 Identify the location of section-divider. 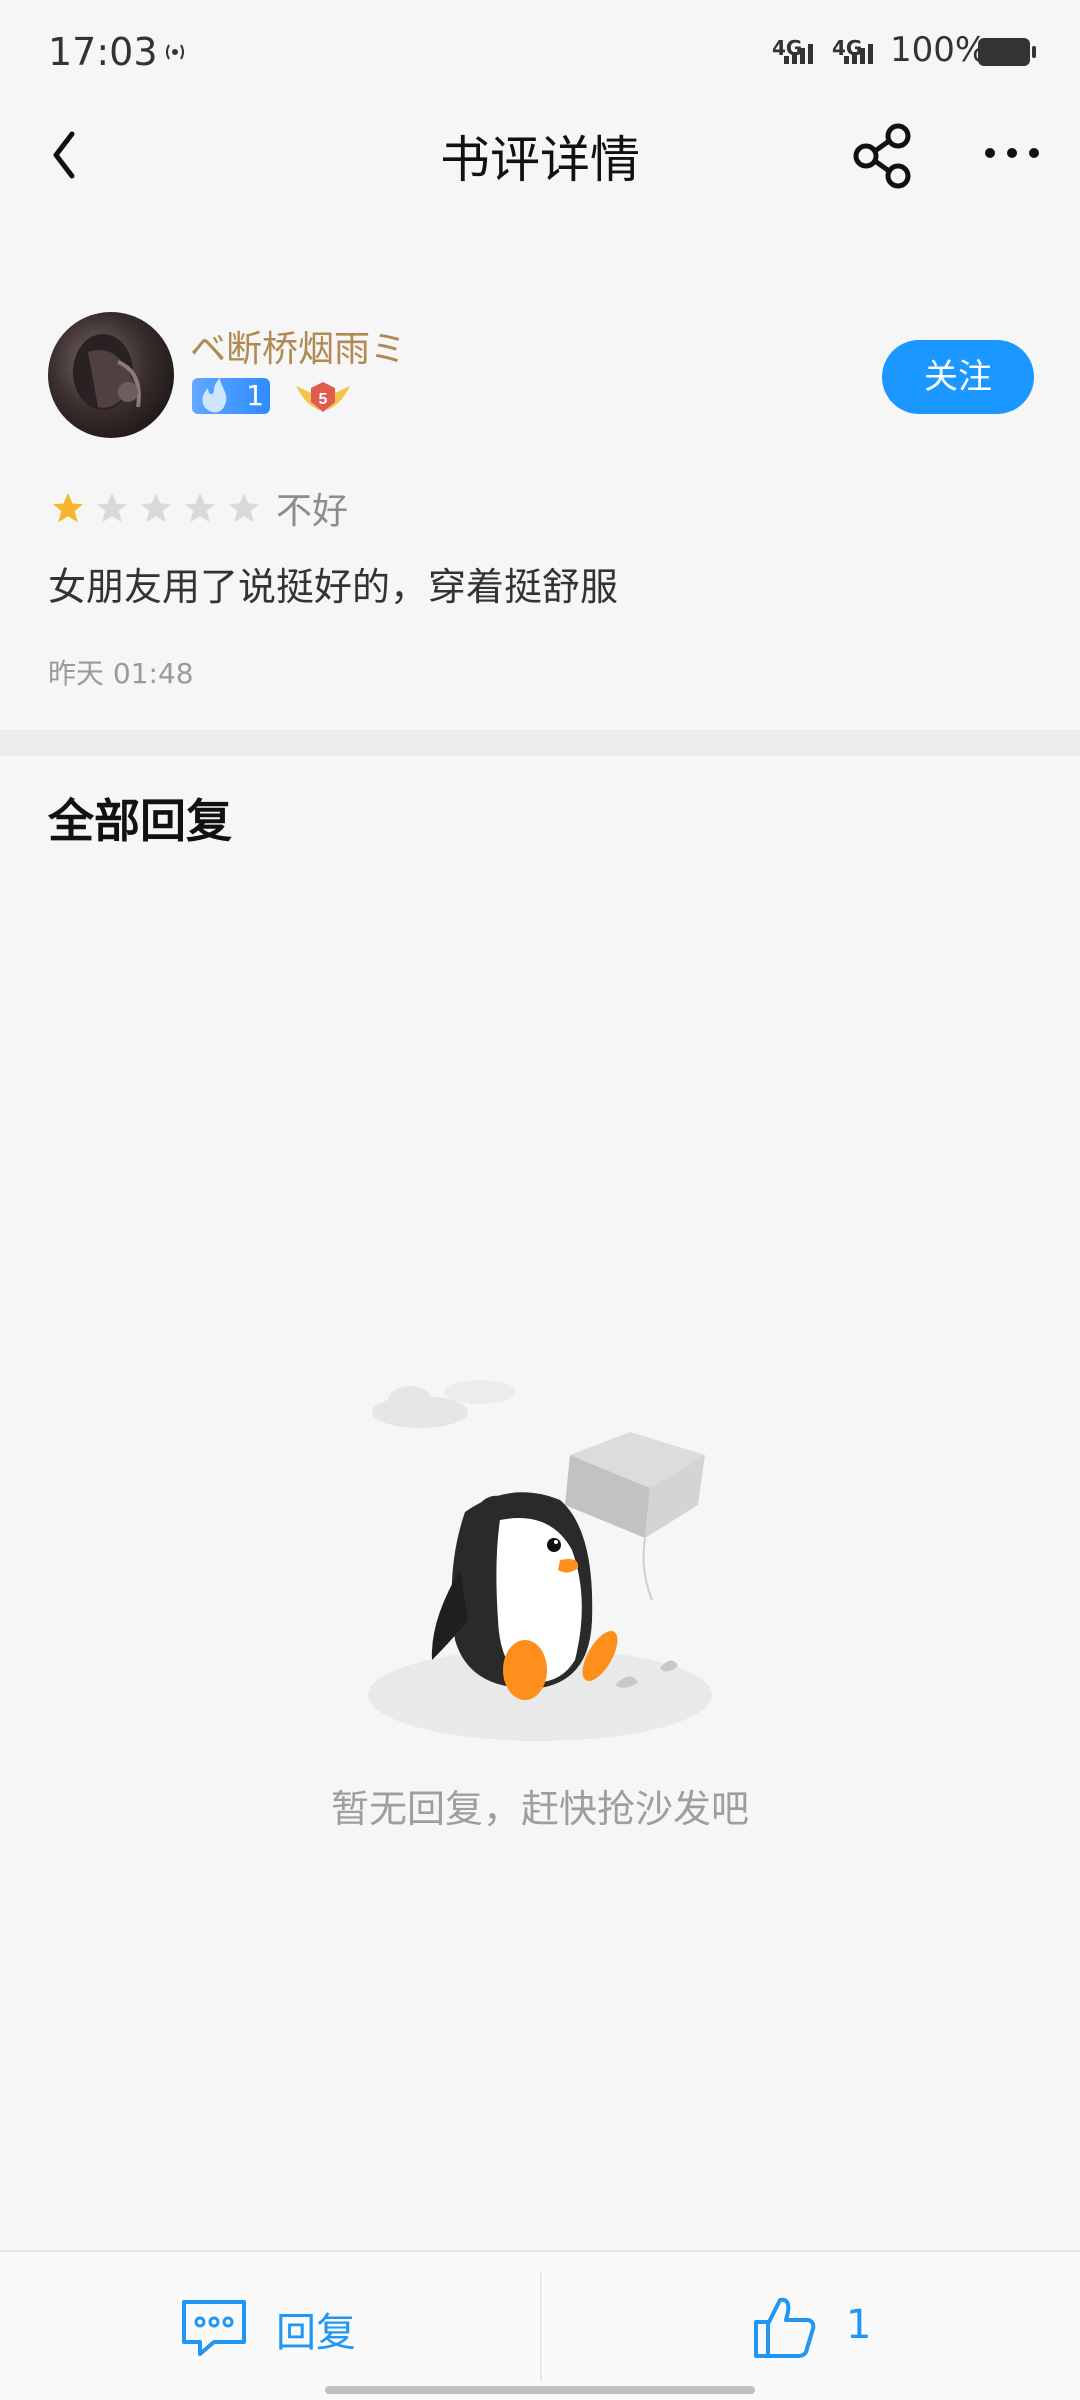
(540, 743).